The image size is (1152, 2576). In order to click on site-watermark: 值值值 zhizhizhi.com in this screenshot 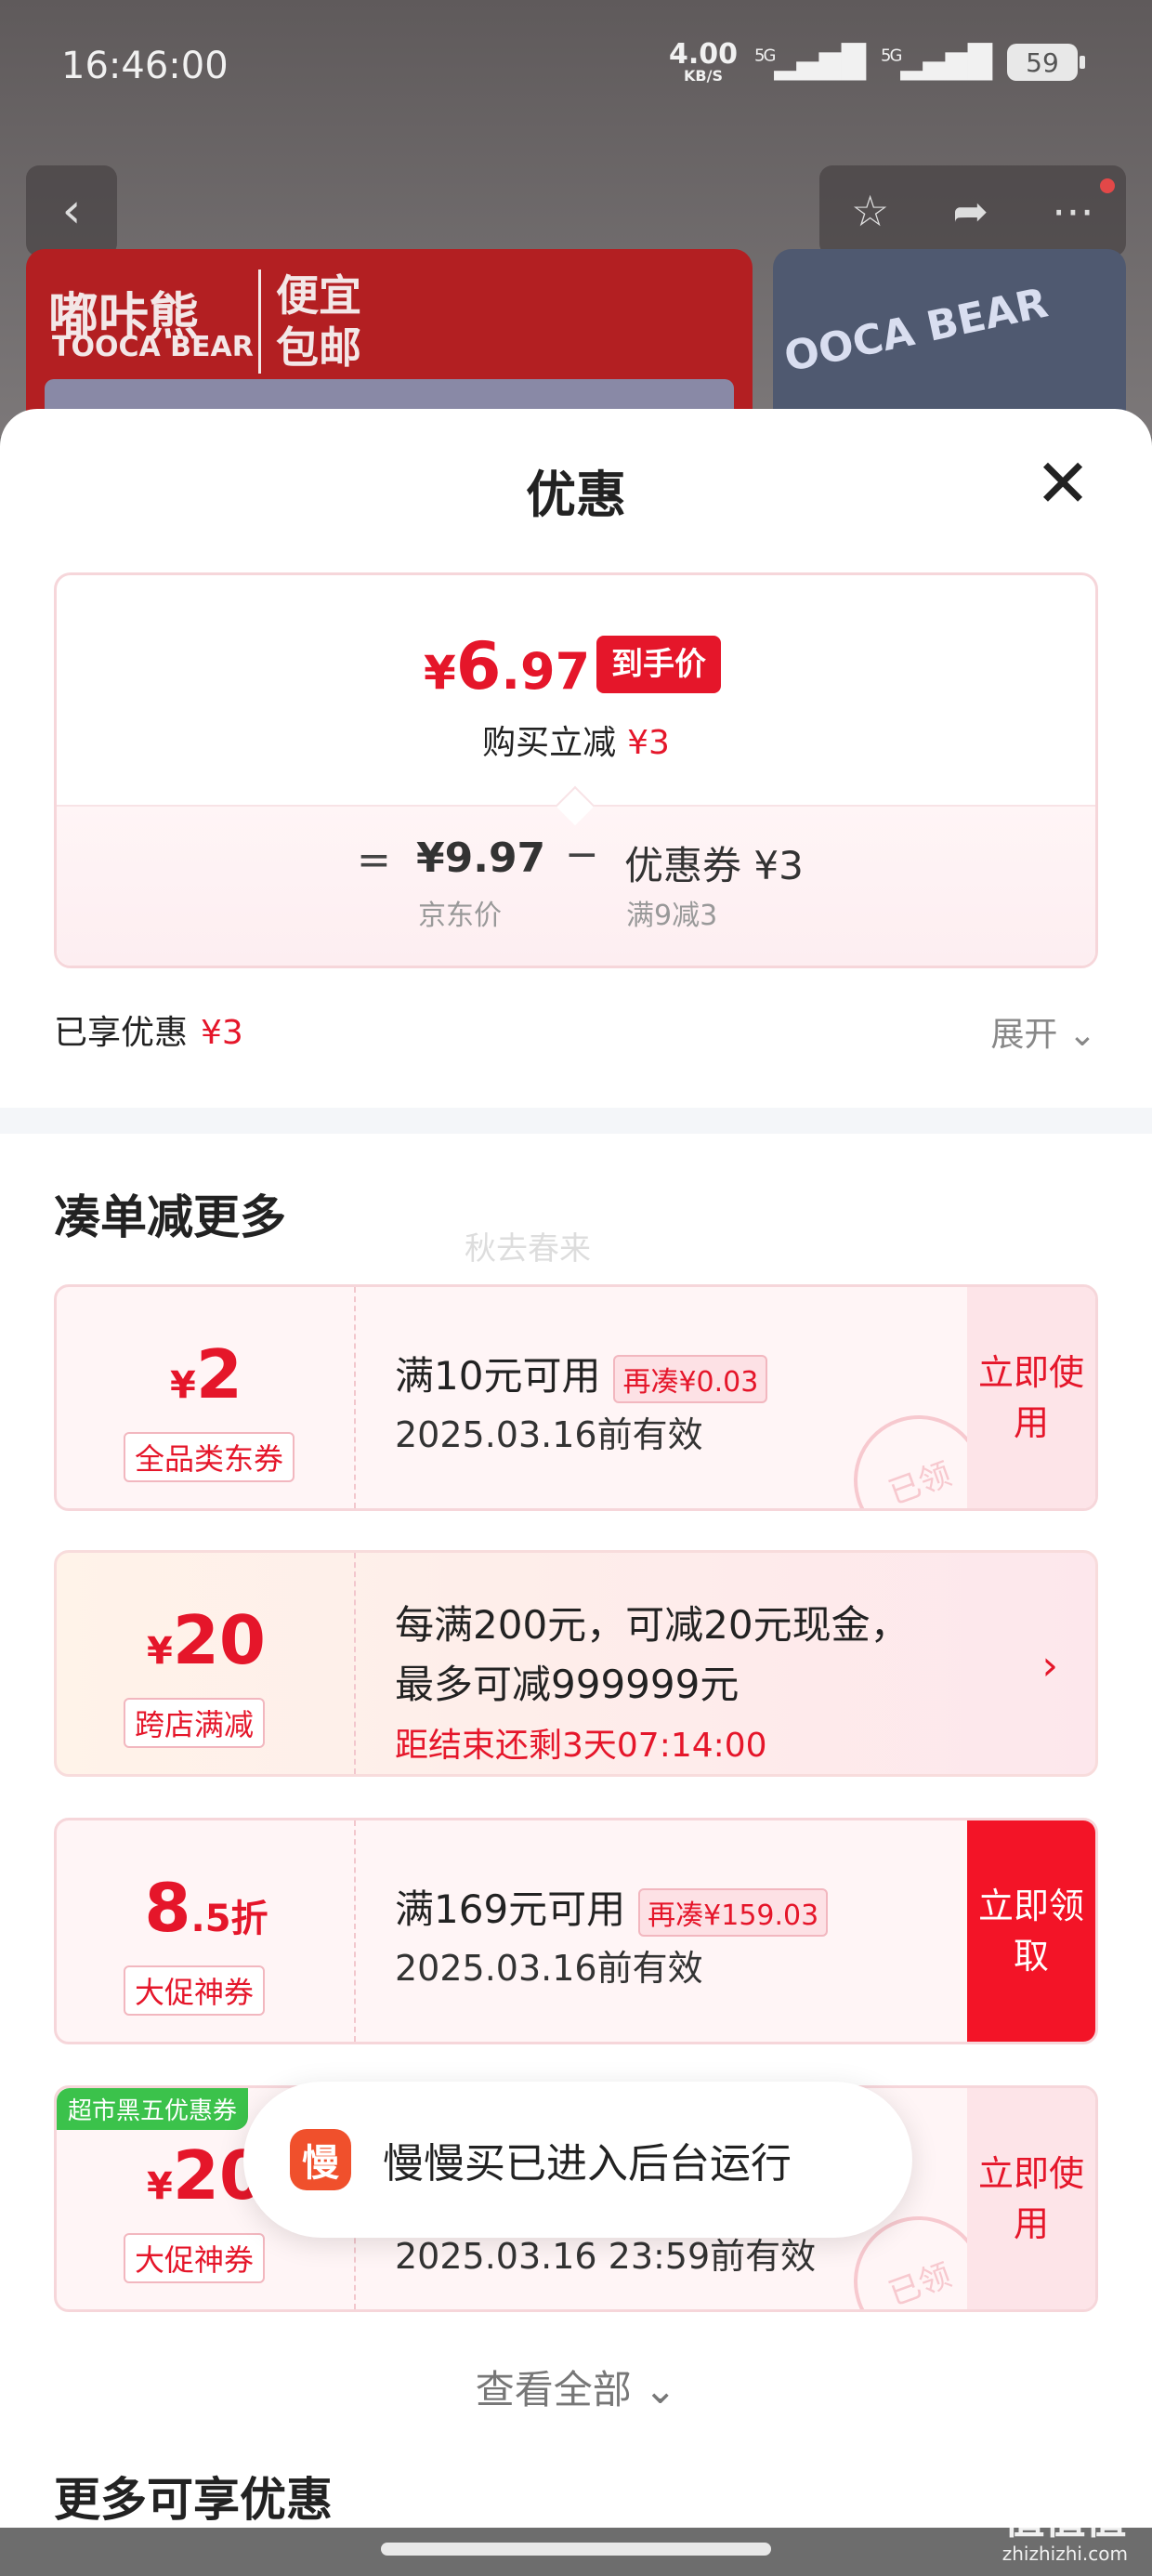, I will do `click(1064, 2531)`.